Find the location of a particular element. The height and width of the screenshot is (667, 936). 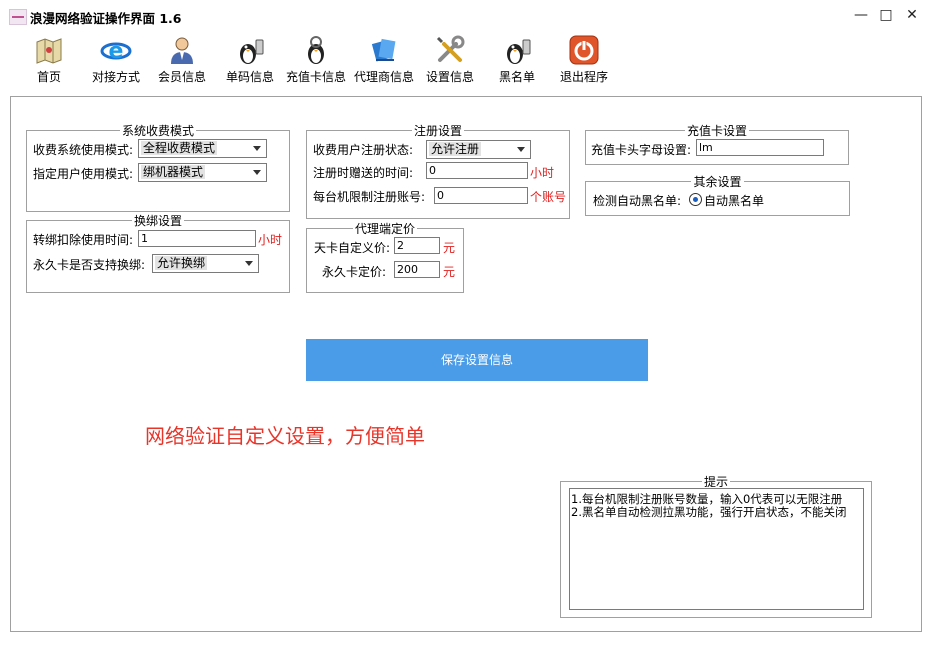

toolbar-label: 会员信息 is located at coordinates (181, 77).